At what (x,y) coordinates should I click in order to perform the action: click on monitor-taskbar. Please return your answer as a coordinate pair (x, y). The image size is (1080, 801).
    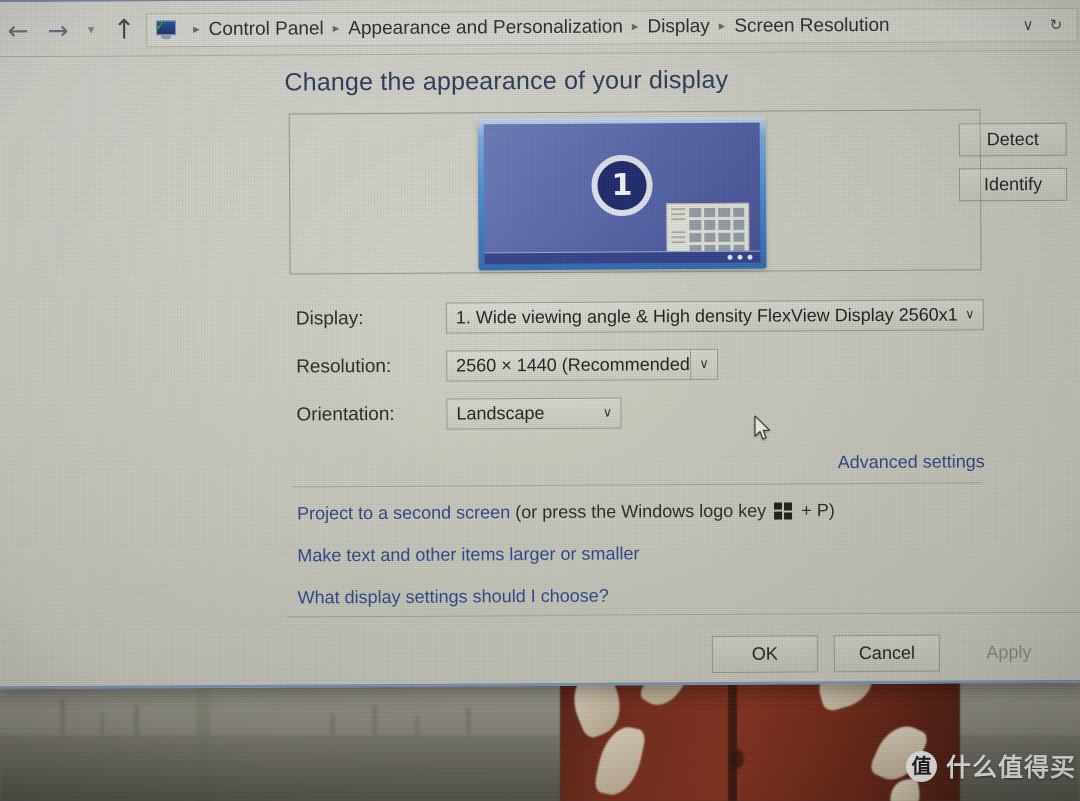
    Looking at the image, I should click on (622, 257).